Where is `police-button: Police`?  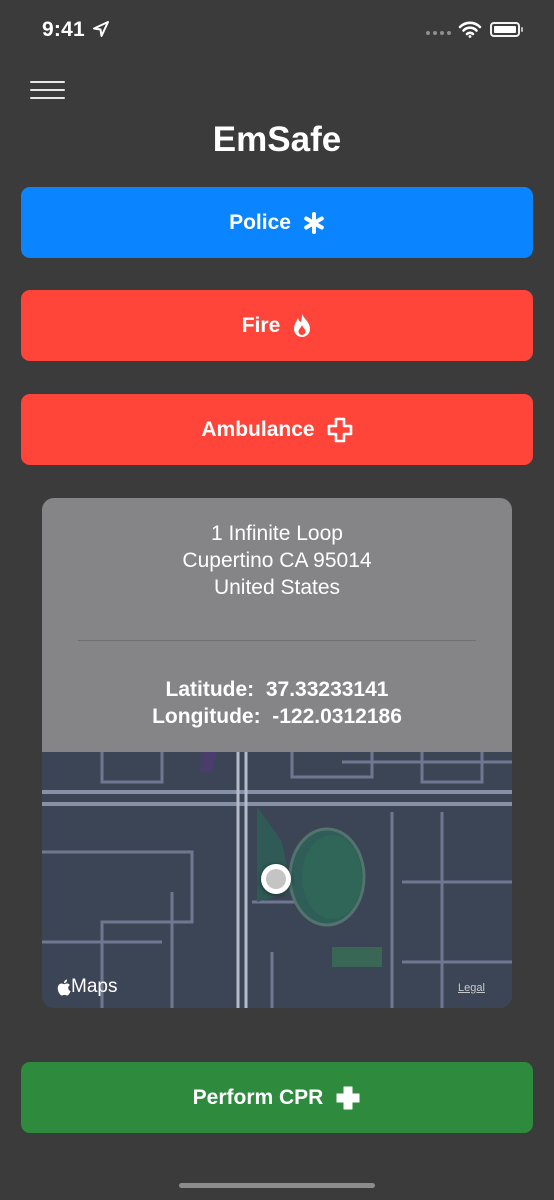
police-button: Police is located at coordinates (277, 222).